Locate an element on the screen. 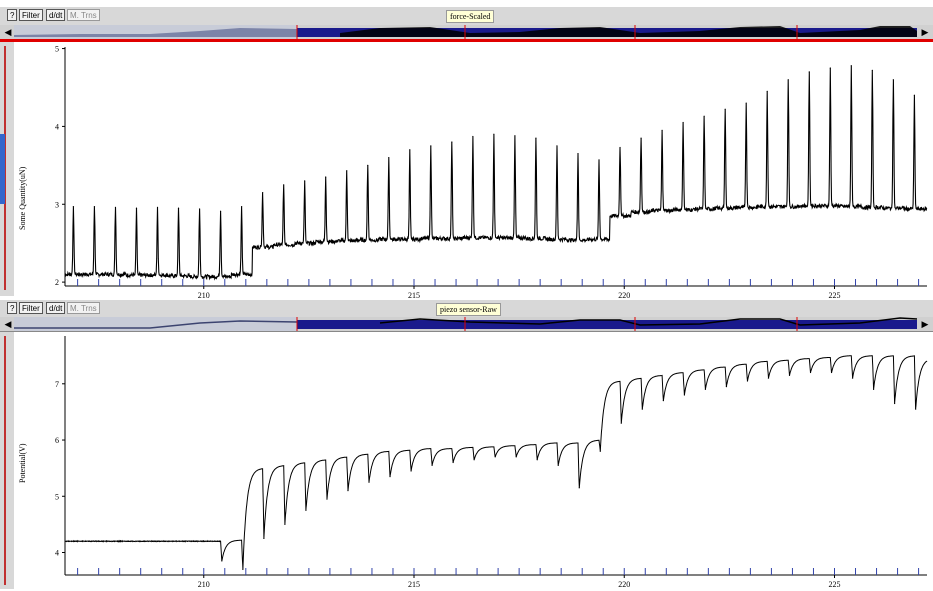 This screenshot has height=591, width=933. force-overview-scrollbar: ◀ ▶ is located at coordinates (466, 32).